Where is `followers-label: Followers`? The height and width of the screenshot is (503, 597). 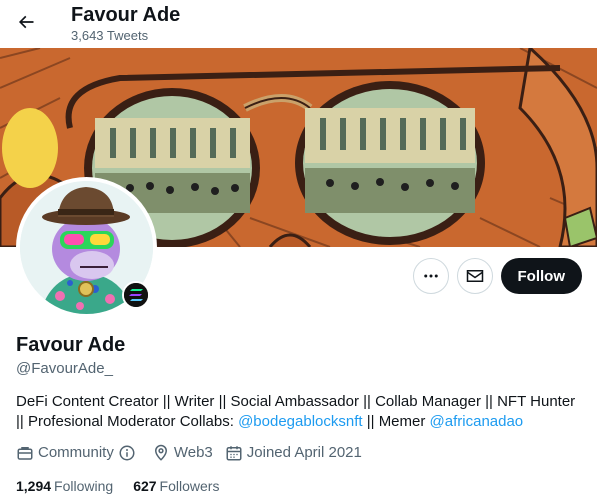
followers-label: Followers is located at coordinates (189, 486).